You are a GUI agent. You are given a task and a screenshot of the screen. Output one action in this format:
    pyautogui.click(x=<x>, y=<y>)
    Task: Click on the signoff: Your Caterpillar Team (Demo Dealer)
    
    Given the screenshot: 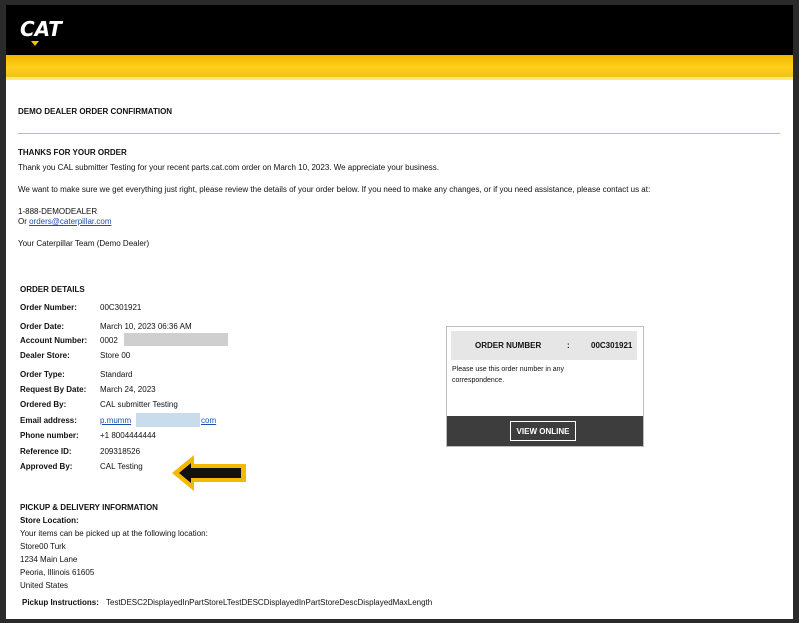 What is the action you would take?
    pyautogui.click(x=84, y=243)
    